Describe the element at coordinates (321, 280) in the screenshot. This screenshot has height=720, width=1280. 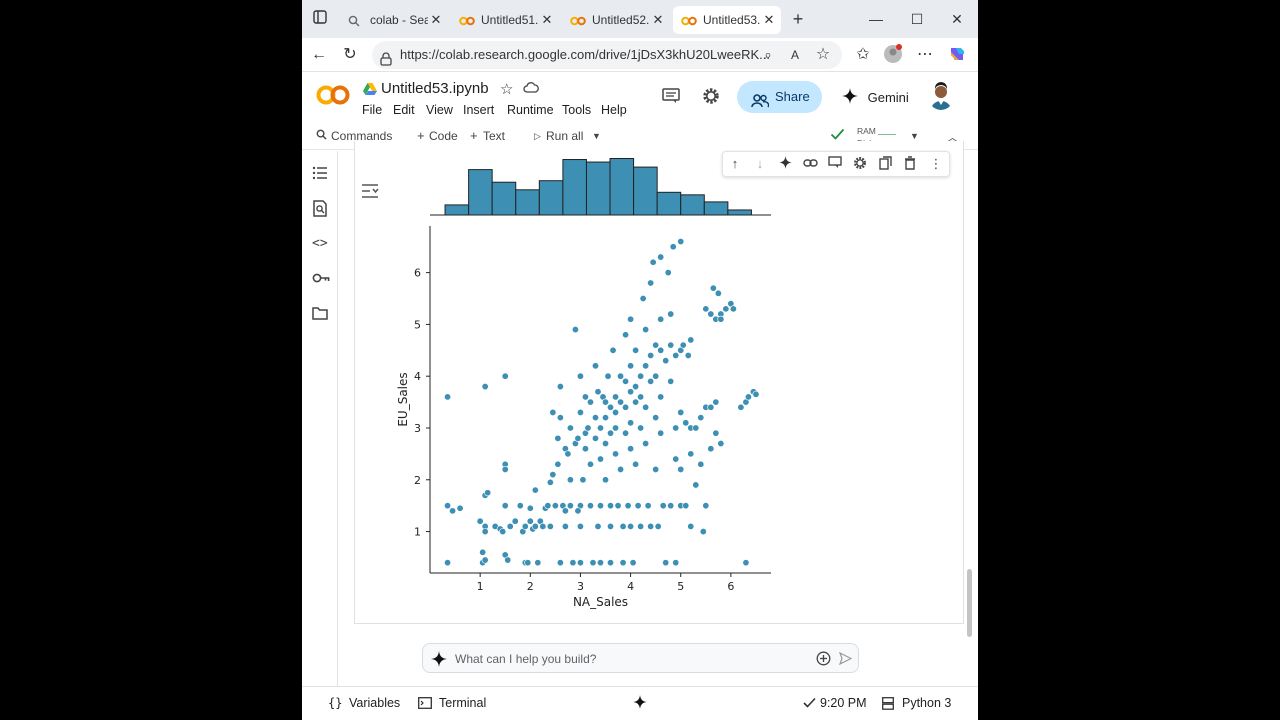
I see `secrets-key-icon` at that location.